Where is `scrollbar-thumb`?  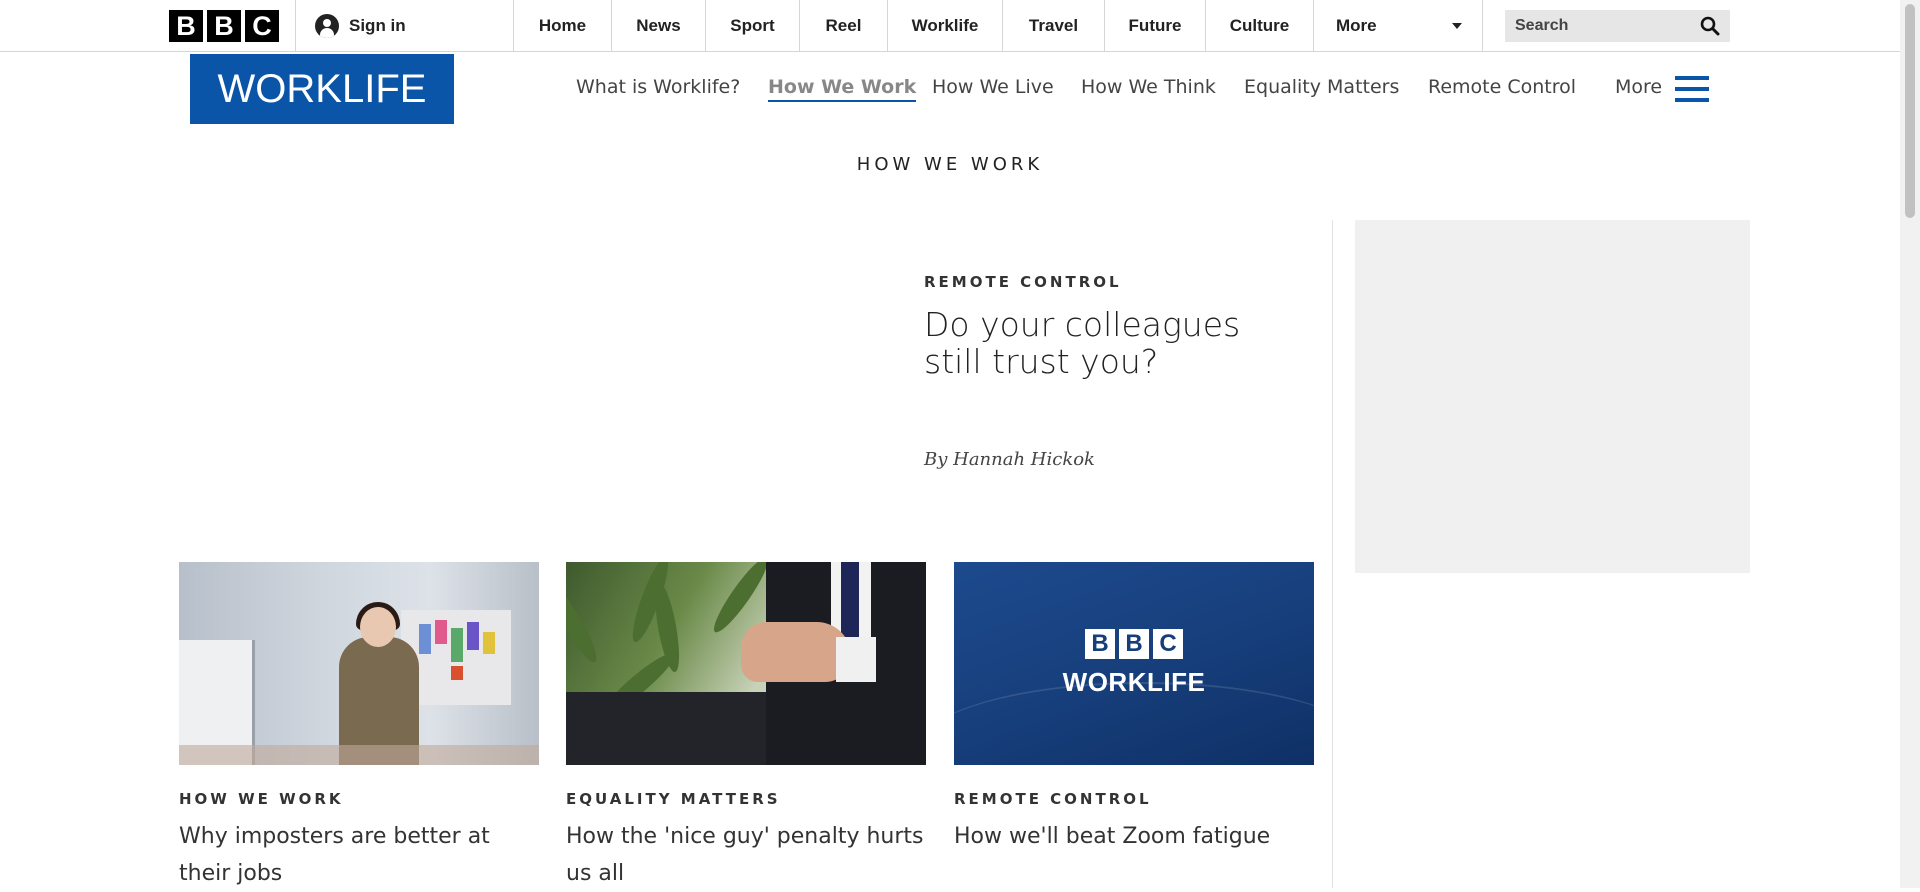 scrollbar-thumb is located at coordinates (1910, 111).